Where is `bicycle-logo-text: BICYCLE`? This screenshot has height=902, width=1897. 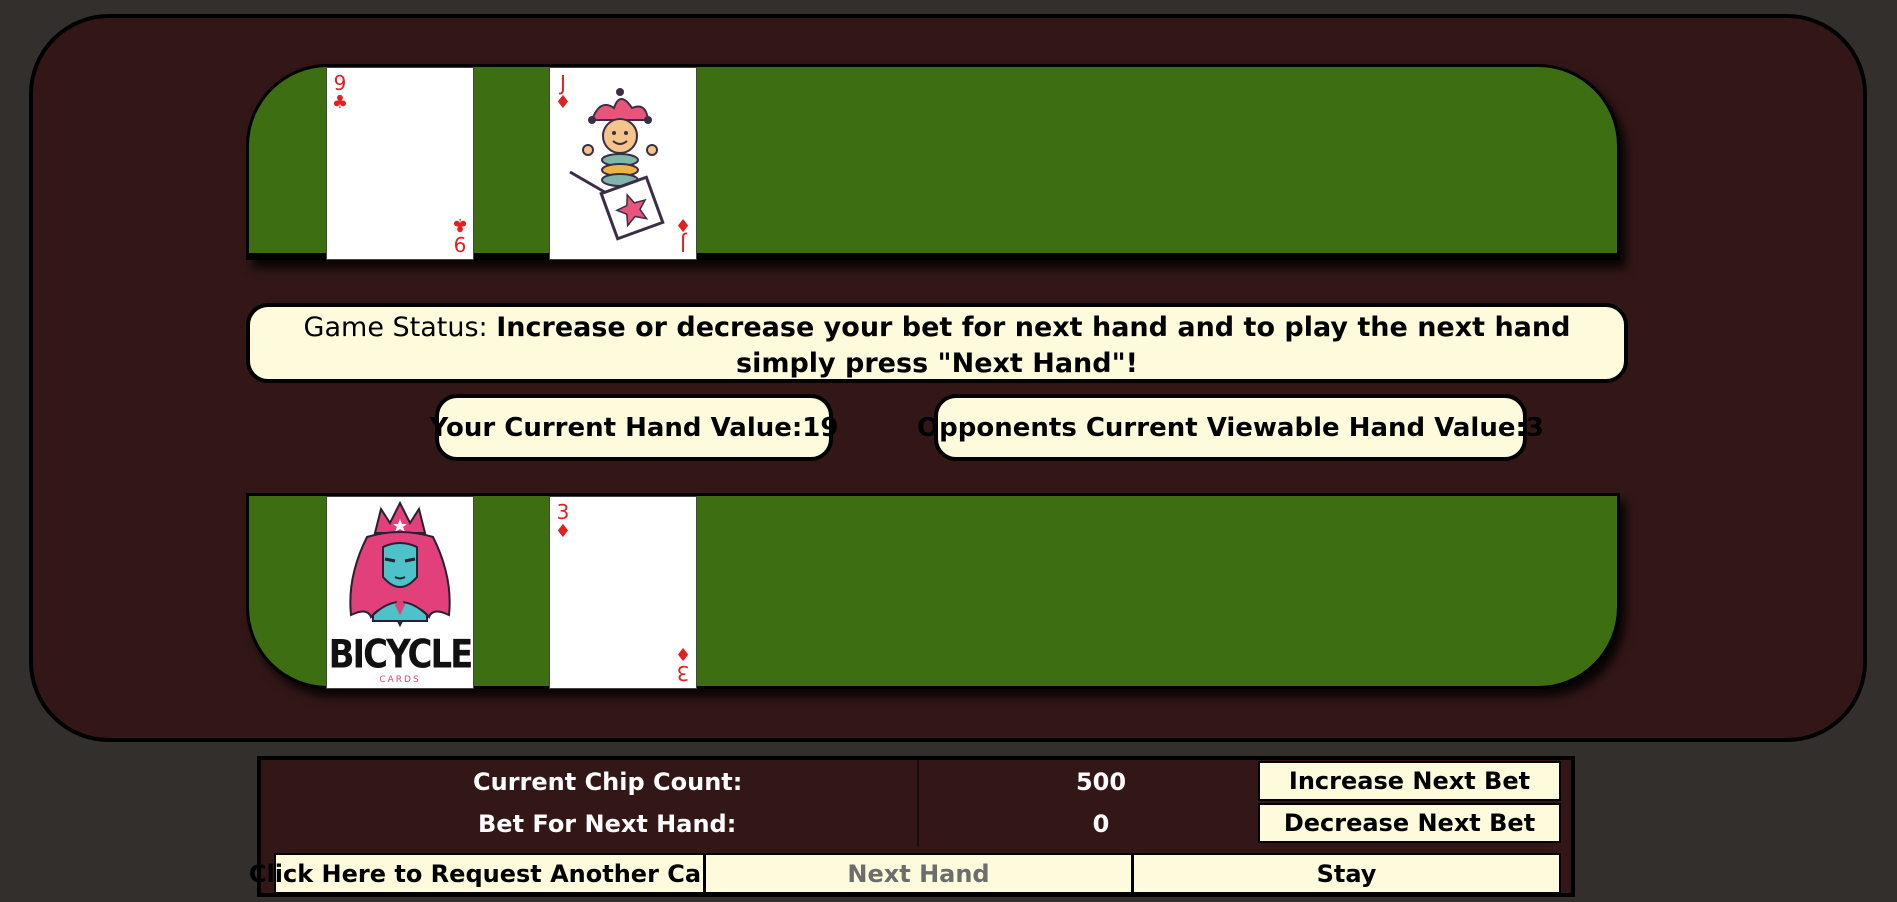
bicycle-logo-text: BICYCLE is located at coordinates (401, 655).